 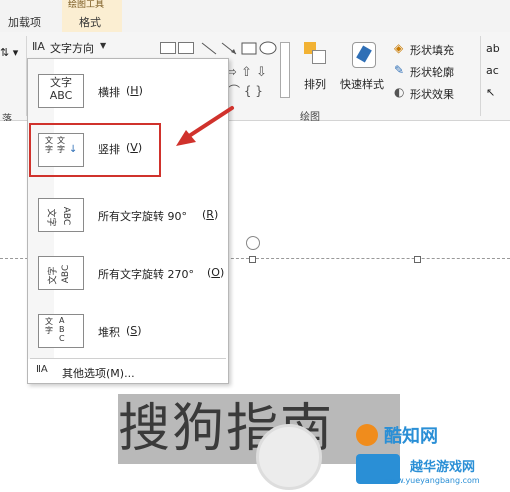 What do you see at coordinates (399, 70) in the screenshot?
I see `pencil-icon: ✎` at bounding box center [399, 70].